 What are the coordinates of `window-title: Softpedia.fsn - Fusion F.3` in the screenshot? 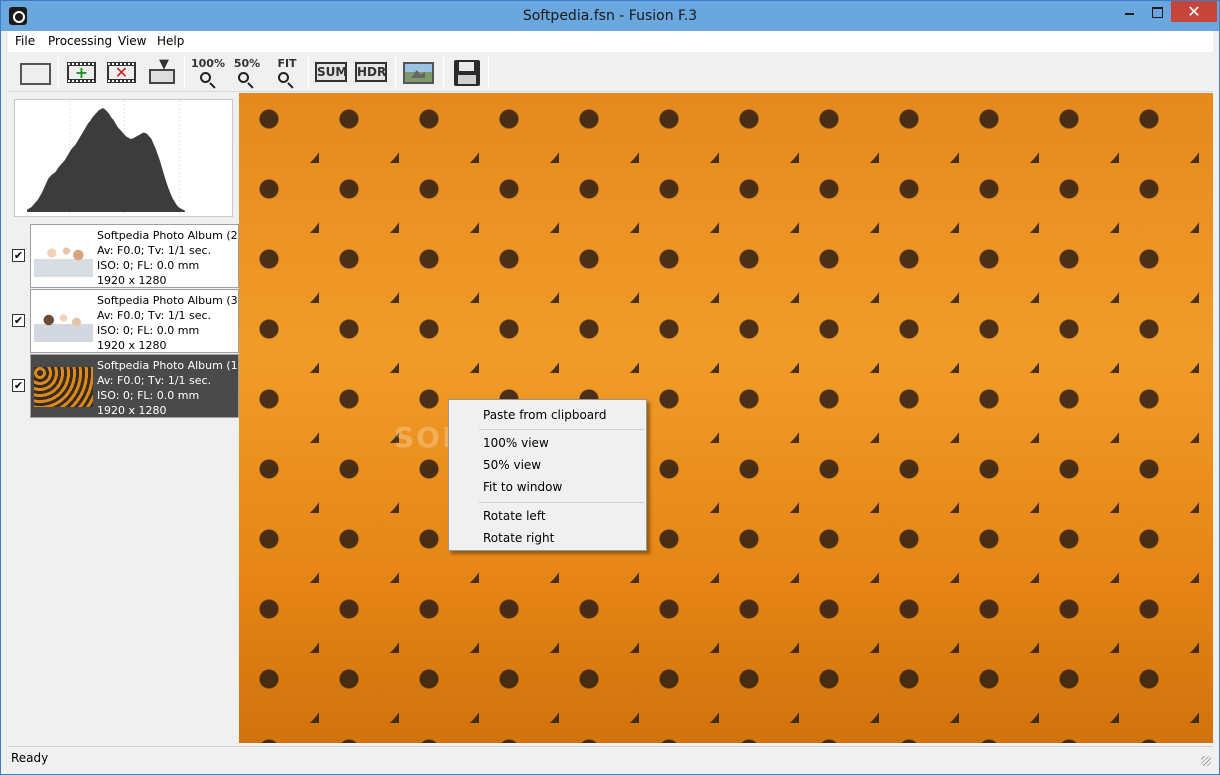 It's located at (610, 16).